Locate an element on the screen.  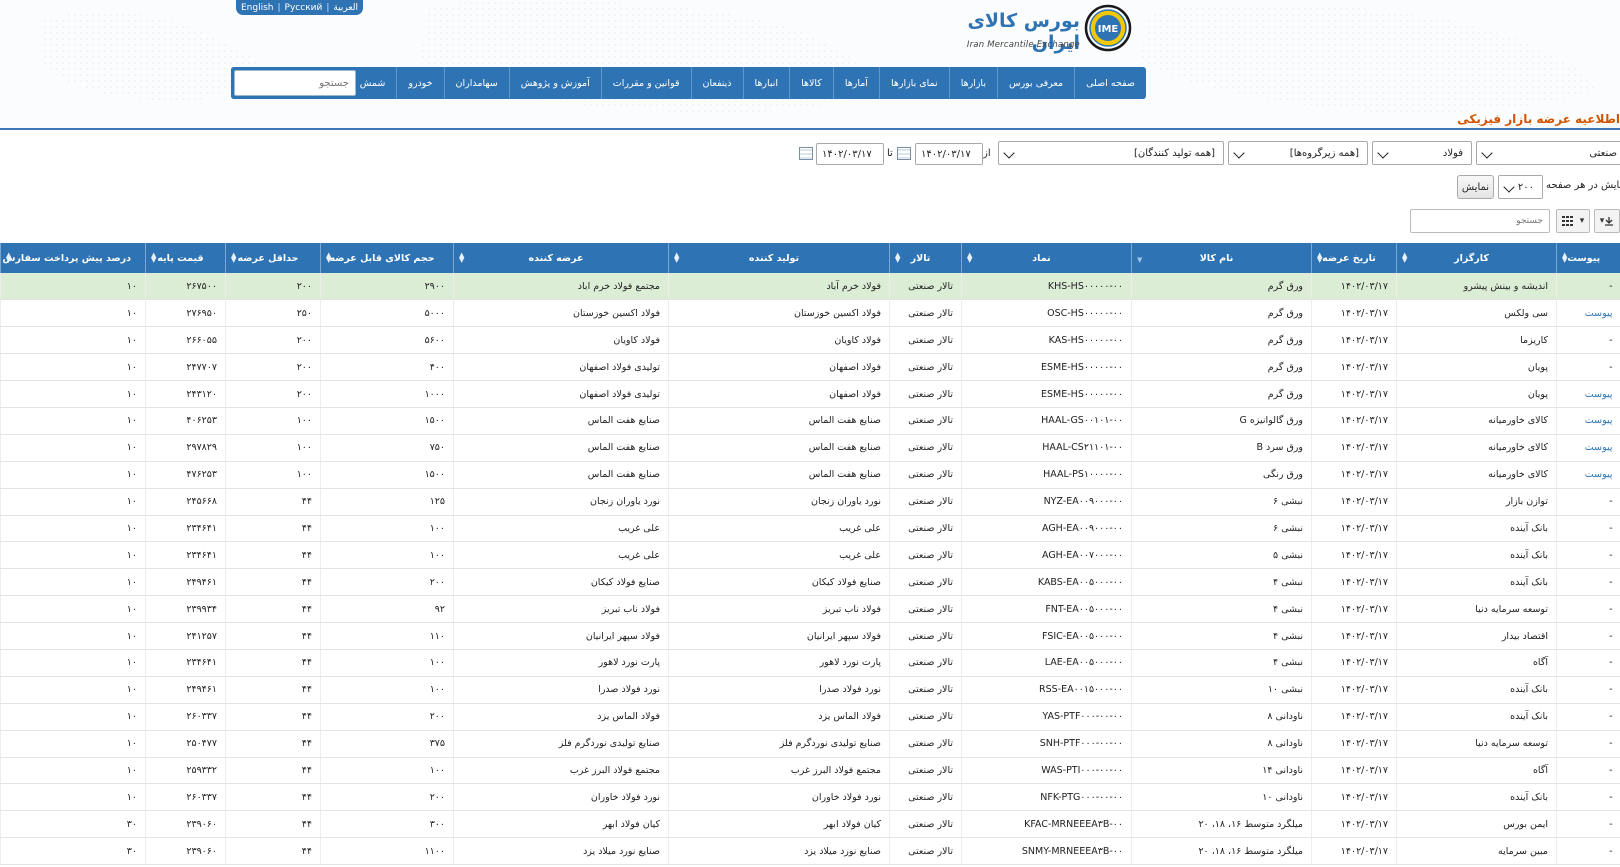
grid-search-input is located at coordinates (1480, 221).